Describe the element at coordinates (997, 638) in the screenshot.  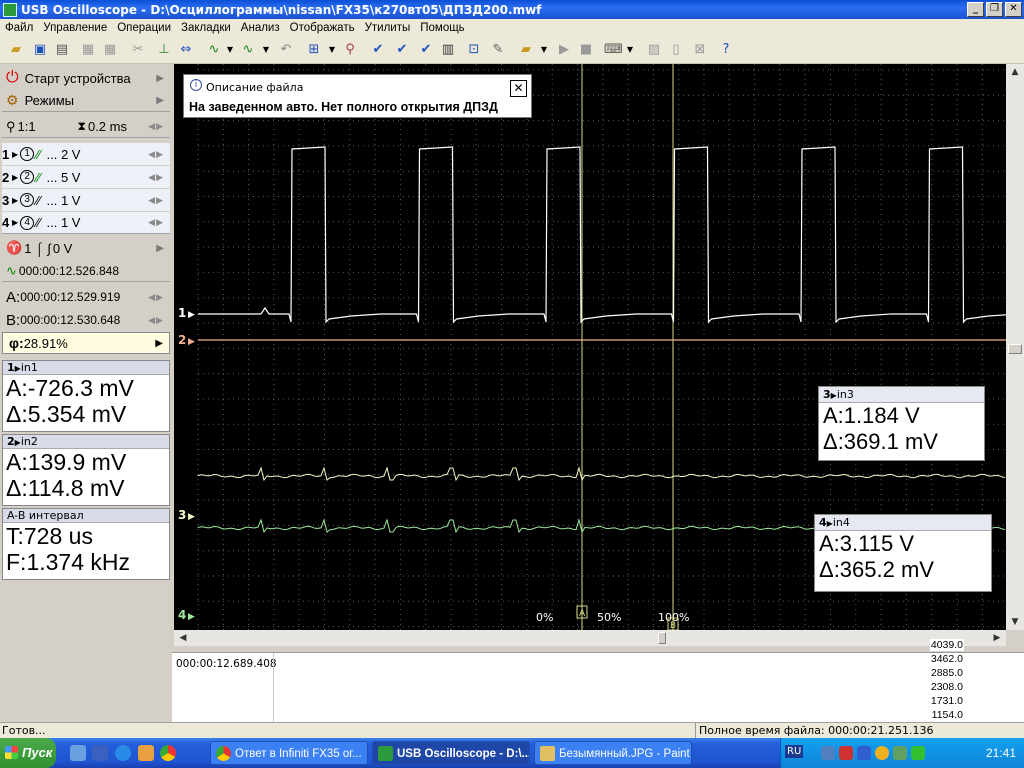
I see `scroll-right-icon: ▶` at that location.